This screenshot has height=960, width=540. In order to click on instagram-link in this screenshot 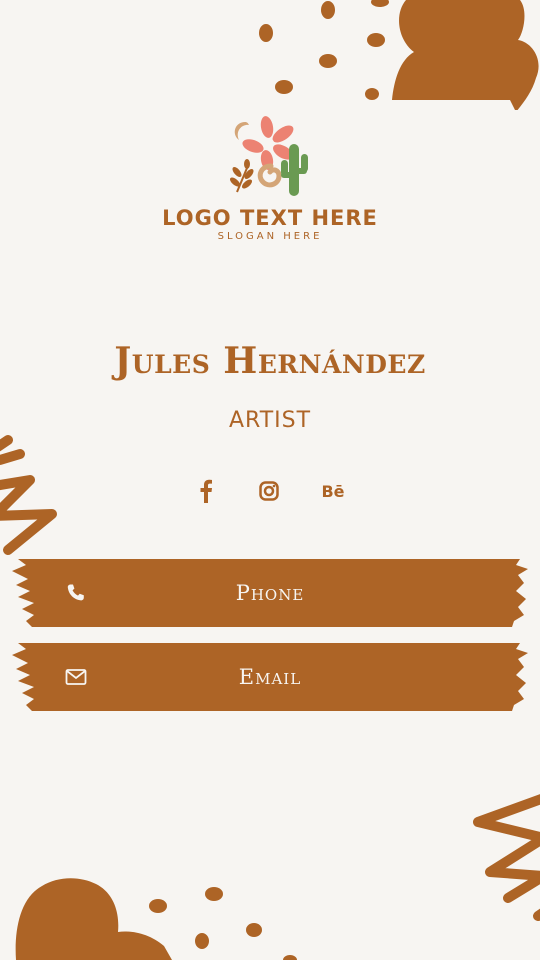, I will do `click(269, 491)`.